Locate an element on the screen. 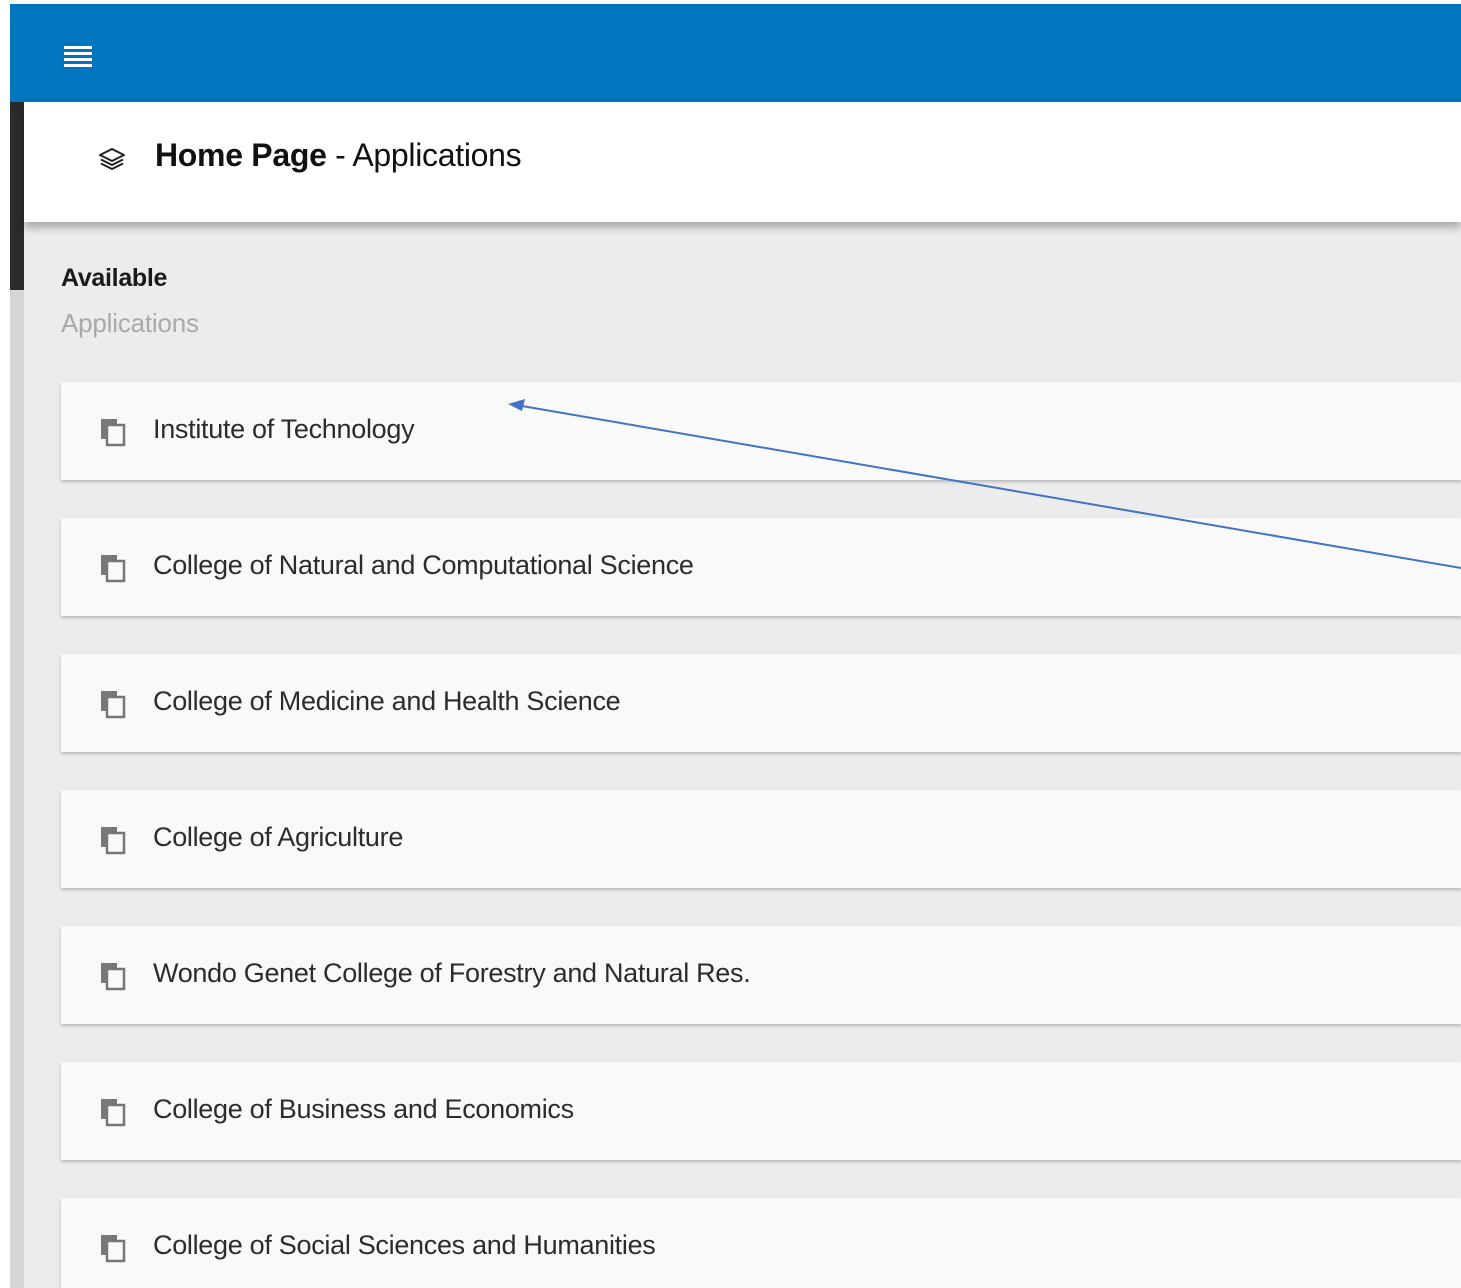 The width and height of the screenshot is (1461, 1288). hamburger-menu-icon is located at coordinates (78, 47).